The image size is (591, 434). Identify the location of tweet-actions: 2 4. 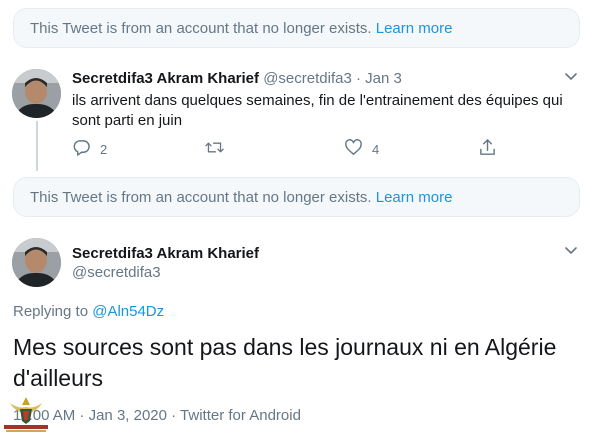
(292, 149).